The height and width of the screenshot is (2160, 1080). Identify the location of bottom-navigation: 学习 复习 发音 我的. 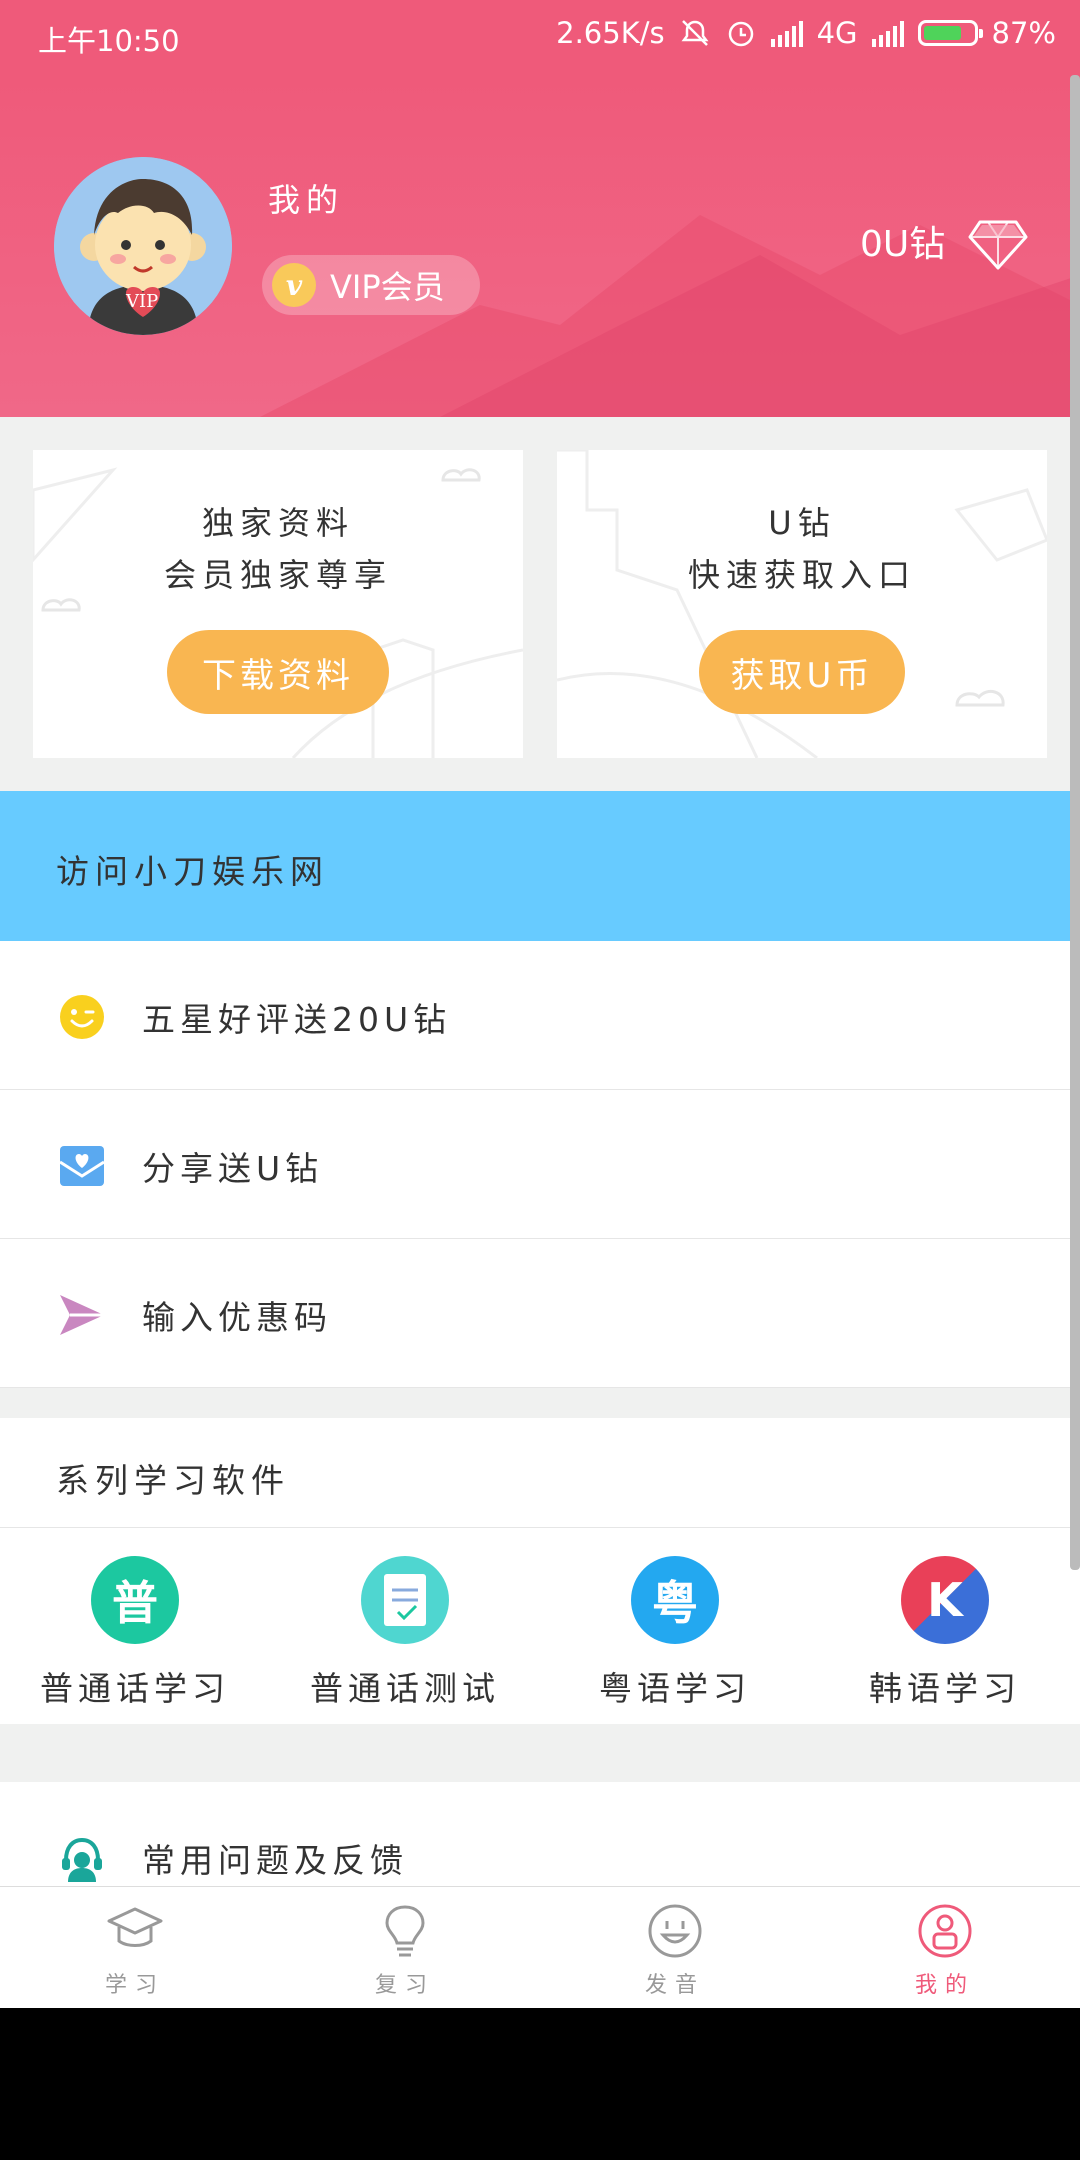
(540, 1947).